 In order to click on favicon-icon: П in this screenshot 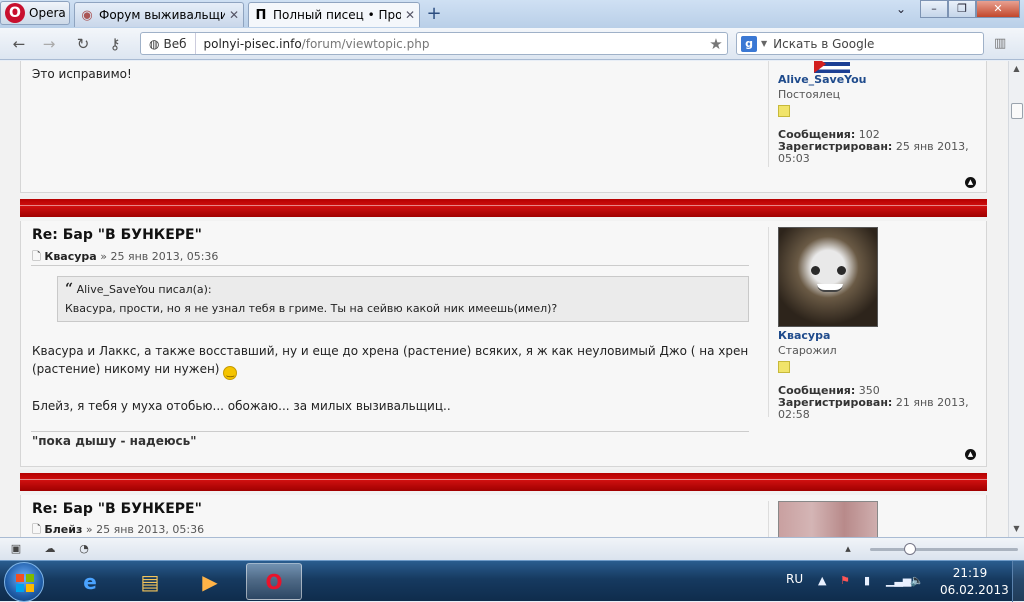, I will do `click(261, 15)`.